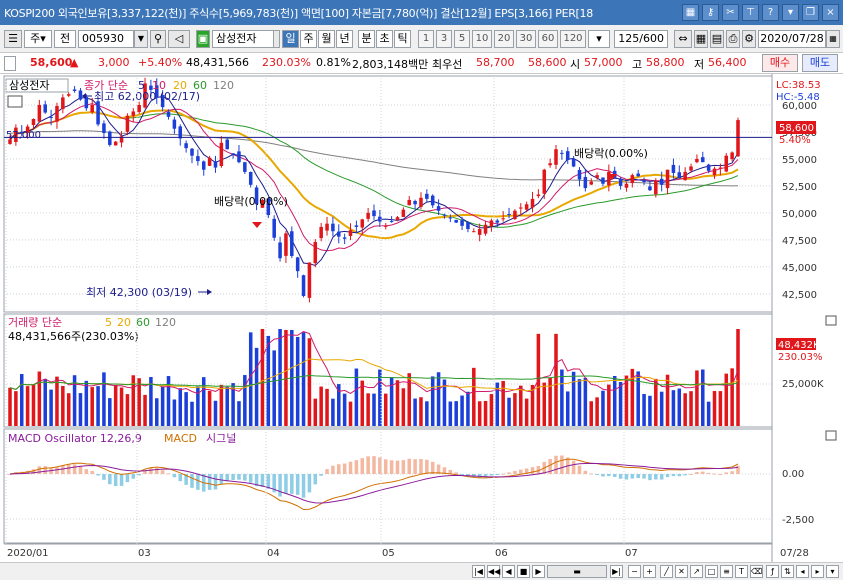 The image size is (843, 580). What do you see at coordinates (690, 12) in the screenshot?
I see `grid-icon: ▦` at bounding box center [690, 12].